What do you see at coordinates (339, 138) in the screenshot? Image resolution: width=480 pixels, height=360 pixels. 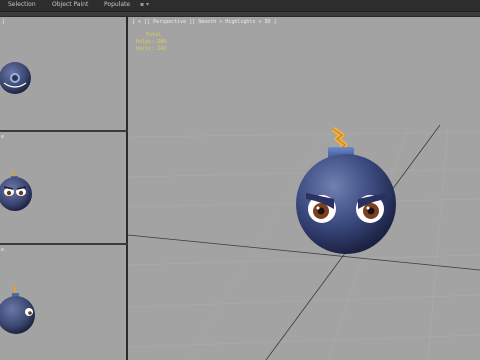 I see `fuse` at bounding box center [339, 138].